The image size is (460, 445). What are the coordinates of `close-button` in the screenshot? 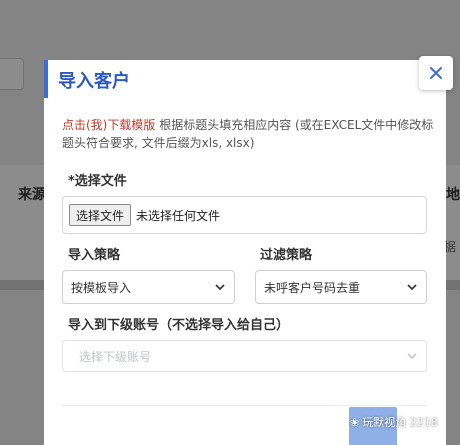 It's located at (436, 73).